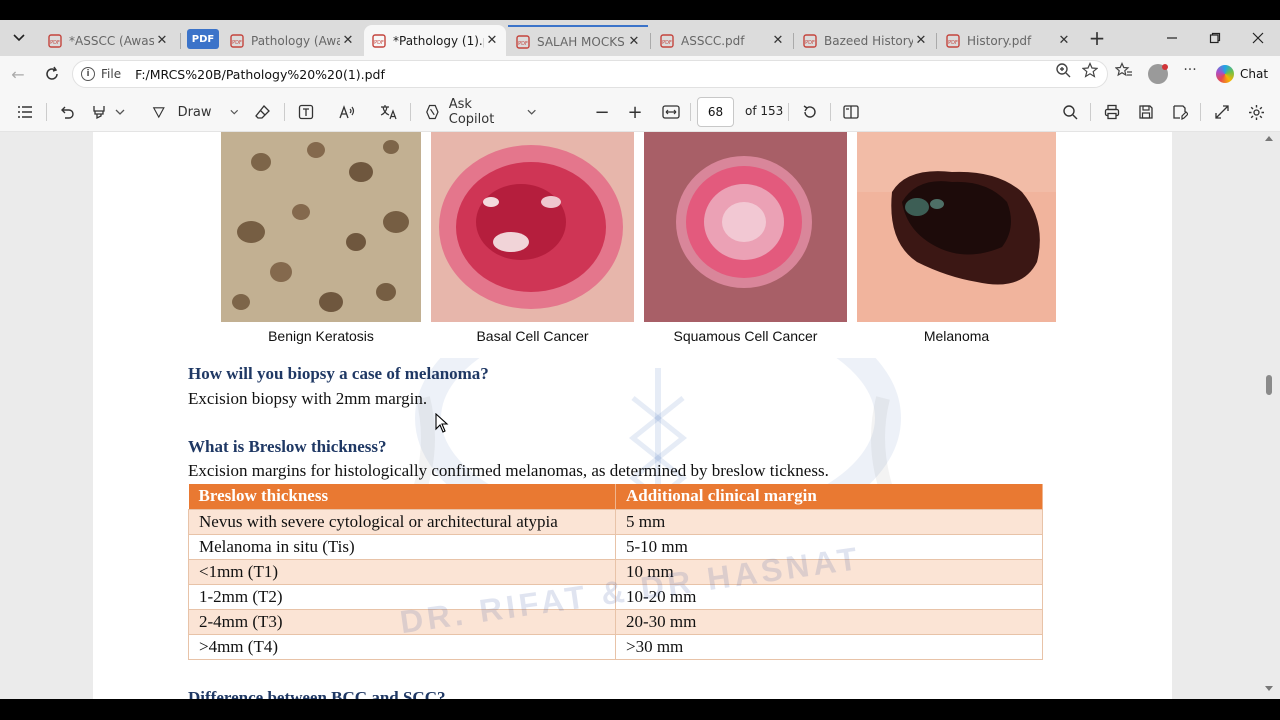 The height and width of the screenshot is (720, 1280). I want to click on scrollbar-thumb, so click(1269, 385).